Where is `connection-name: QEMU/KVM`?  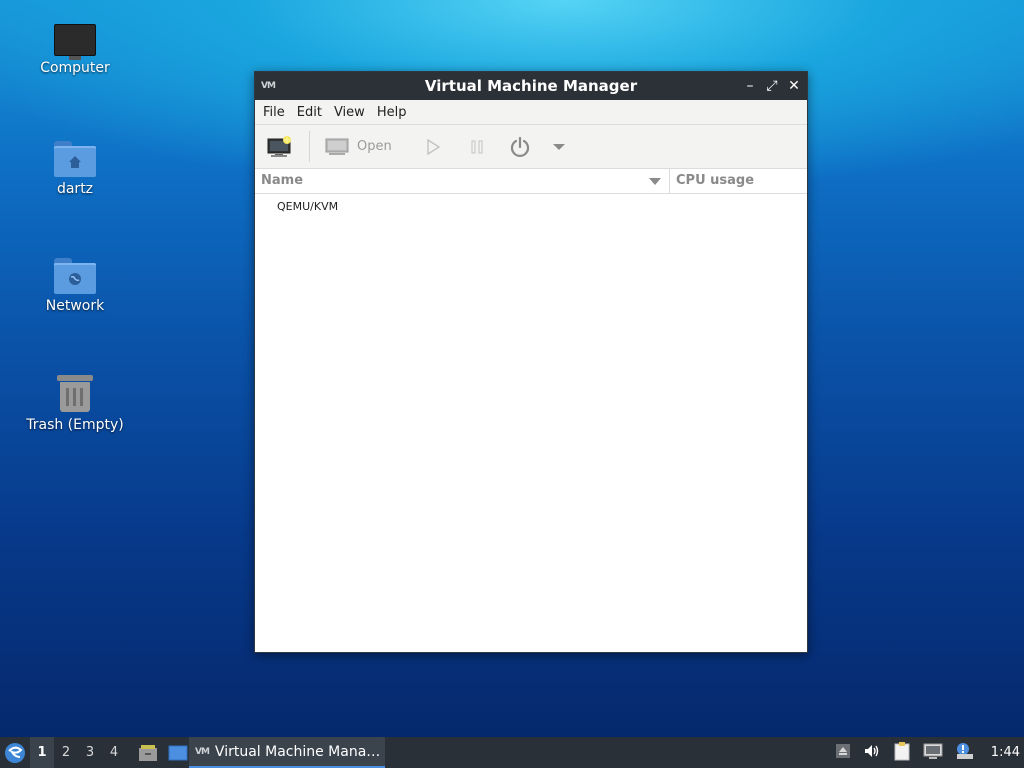
connection-name: QEMU/KVM is located at coordinates (308, 206).